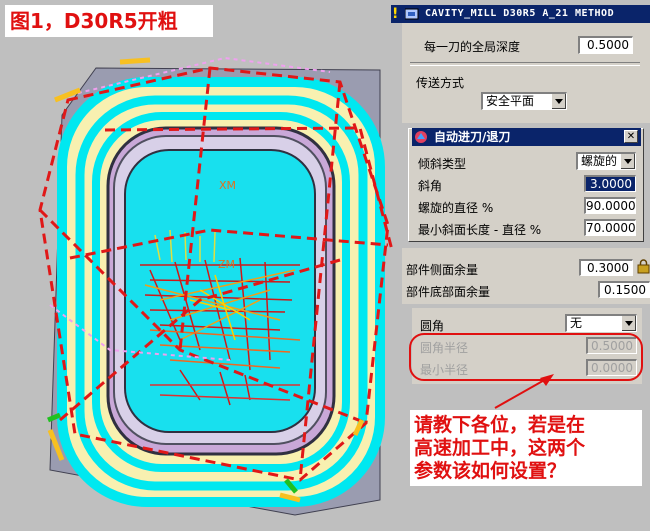  Describe the element at coordinates (611, 345) in the screenshot. I see `corner-radius-field: 0.5000` at that location.